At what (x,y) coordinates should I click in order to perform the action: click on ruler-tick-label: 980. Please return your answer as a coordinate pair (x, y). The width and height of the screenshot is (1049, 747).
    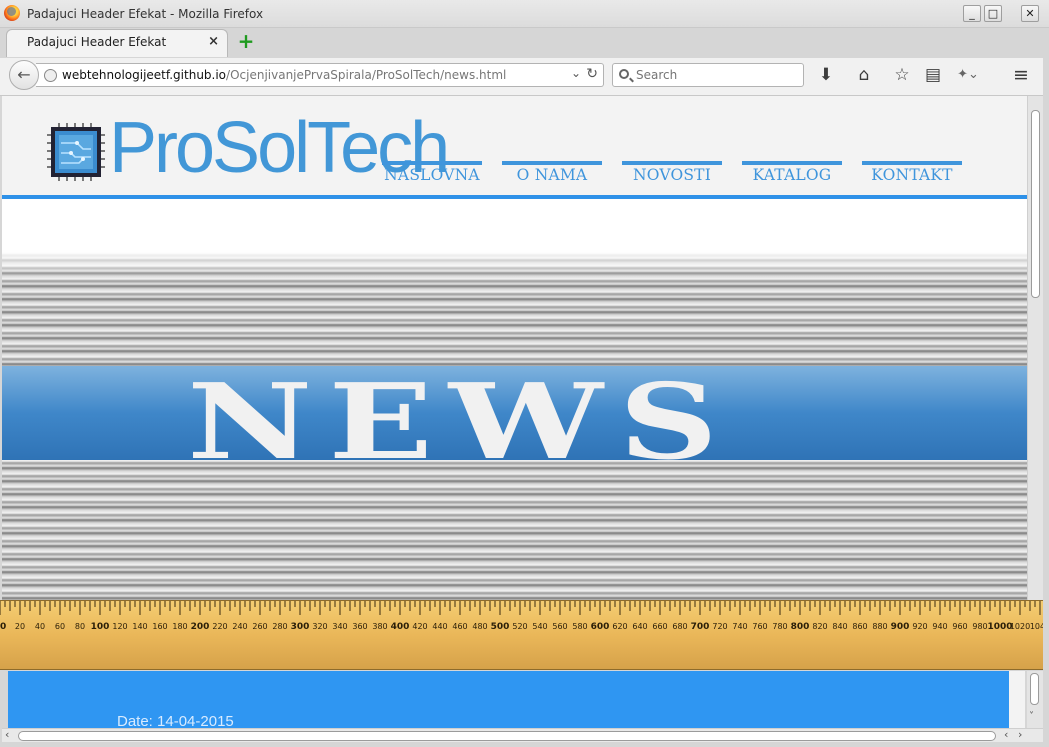
    Looking at the image, I should click on (979, 626).